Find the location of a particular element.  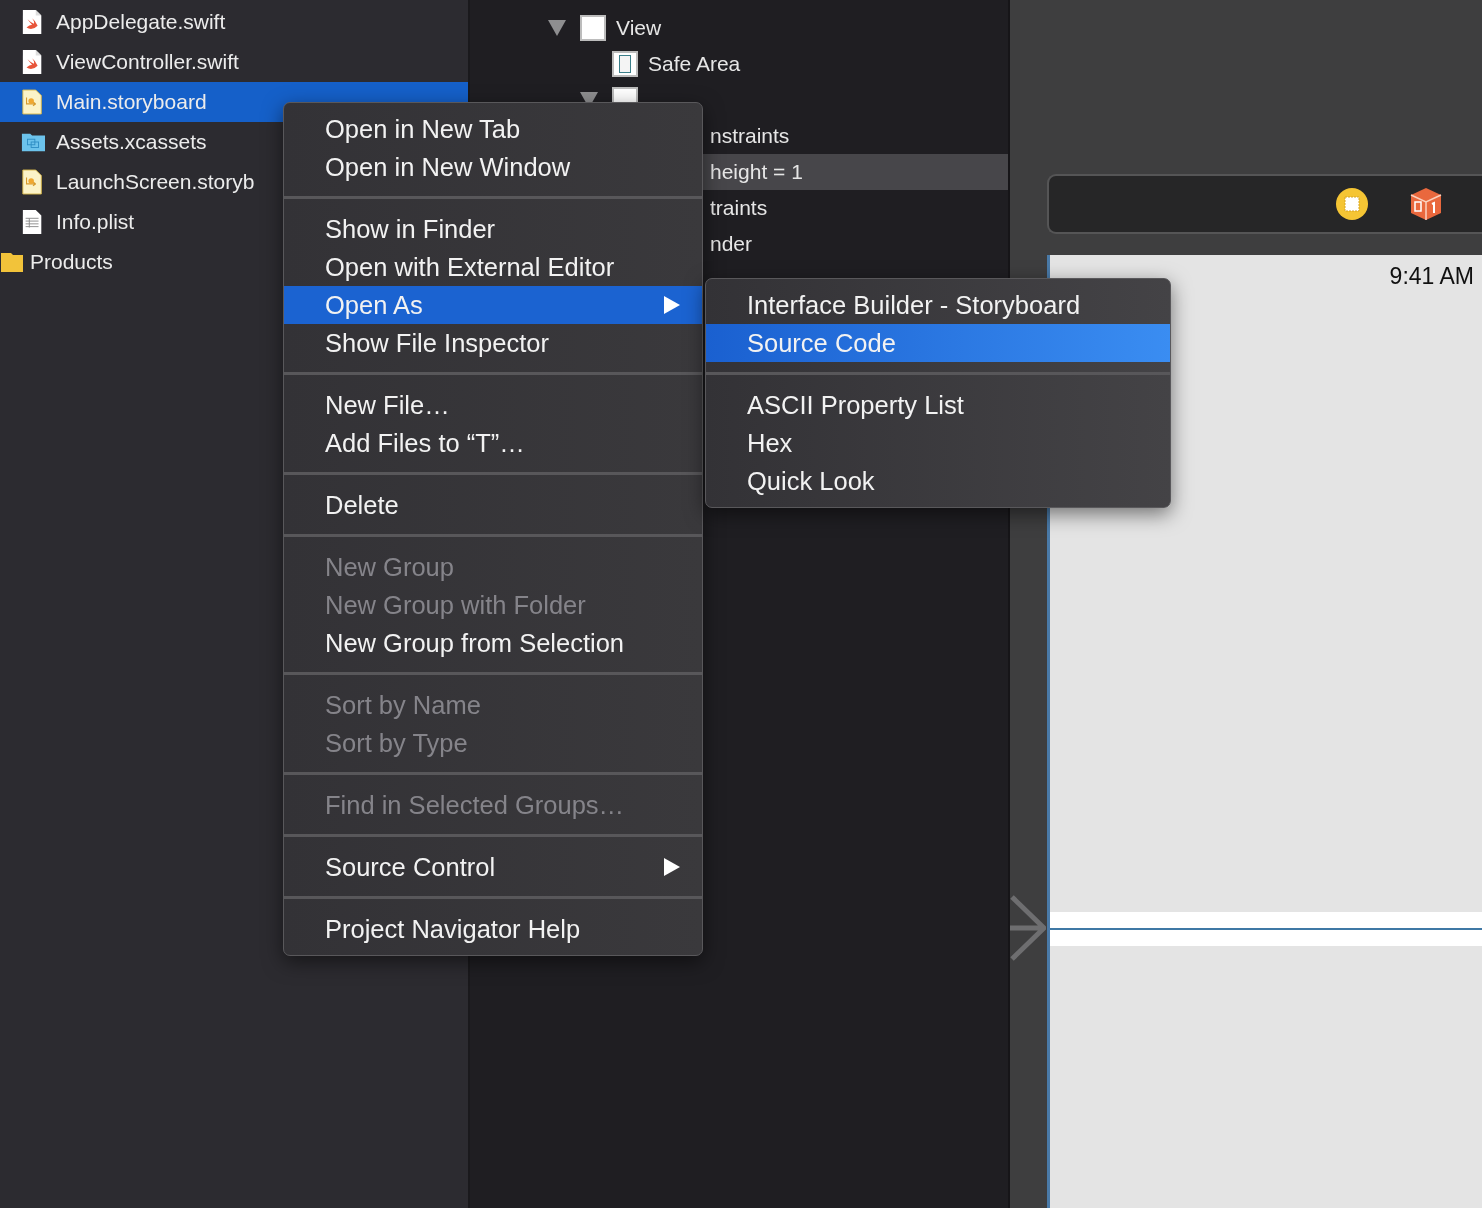

menu-item: Open As is located at coordinates (493, 305).